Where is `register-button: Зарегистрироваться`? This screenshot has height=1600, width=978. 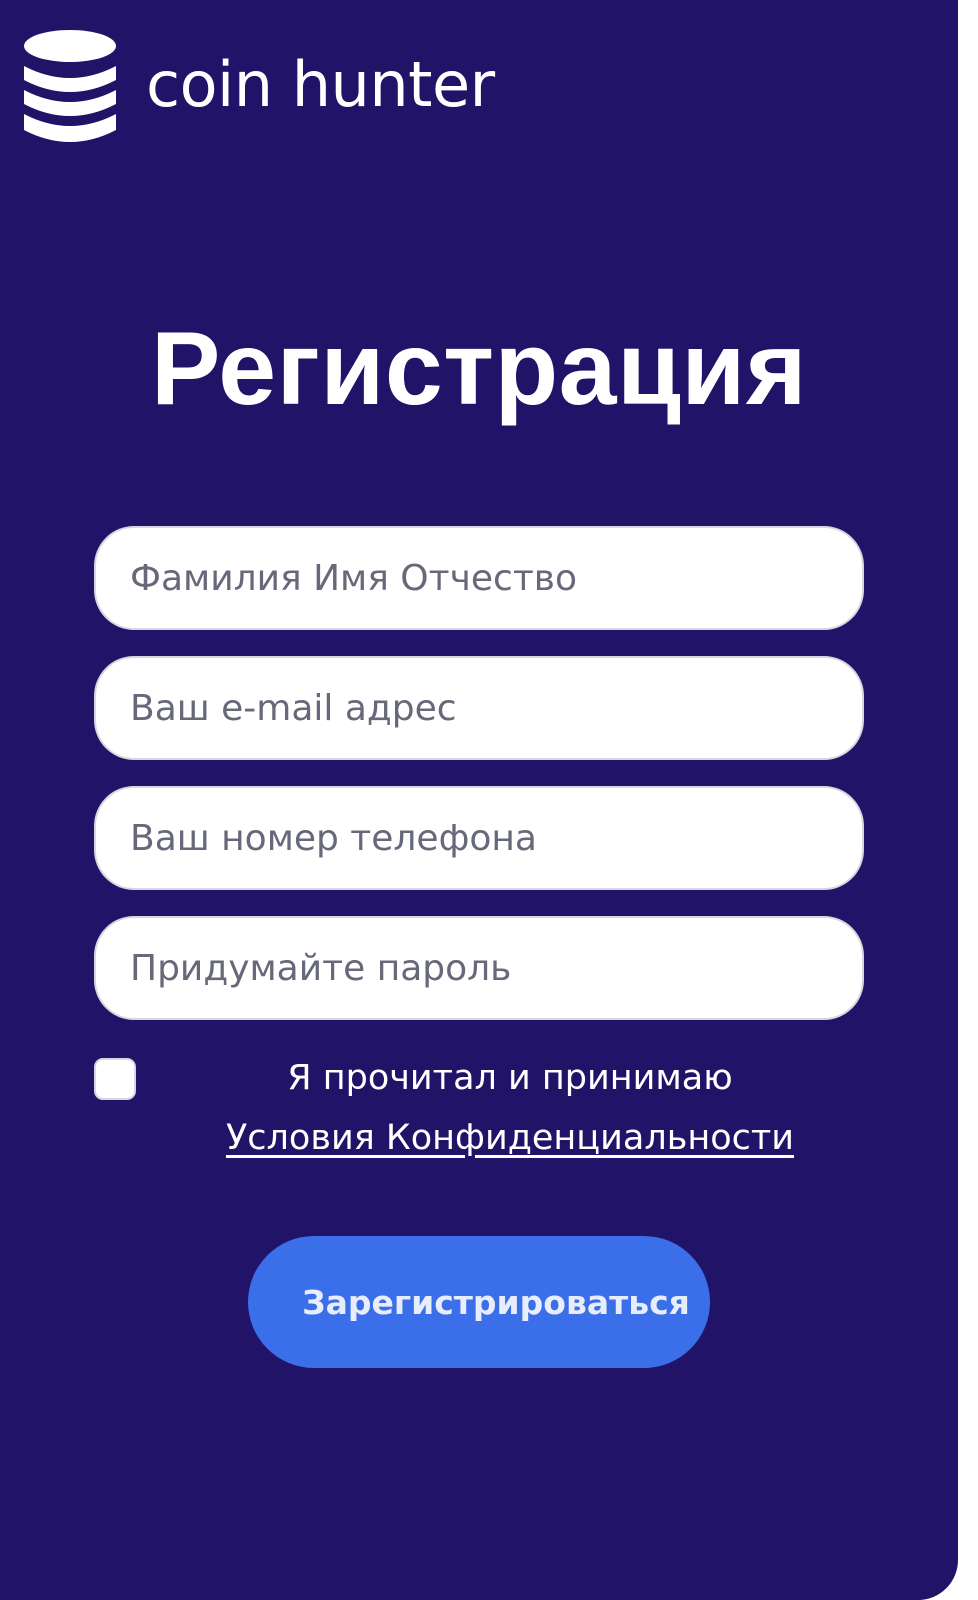 register-button: Зарегистрироваться is located at coordinates (479, 1302).